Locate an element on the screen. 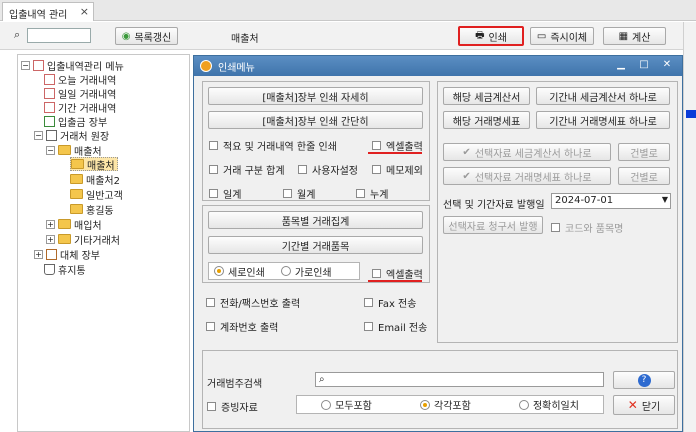 The image size is (696, 432). tree-root: − 입출내역관리 메뉴 is located at coordinates (72, 65).